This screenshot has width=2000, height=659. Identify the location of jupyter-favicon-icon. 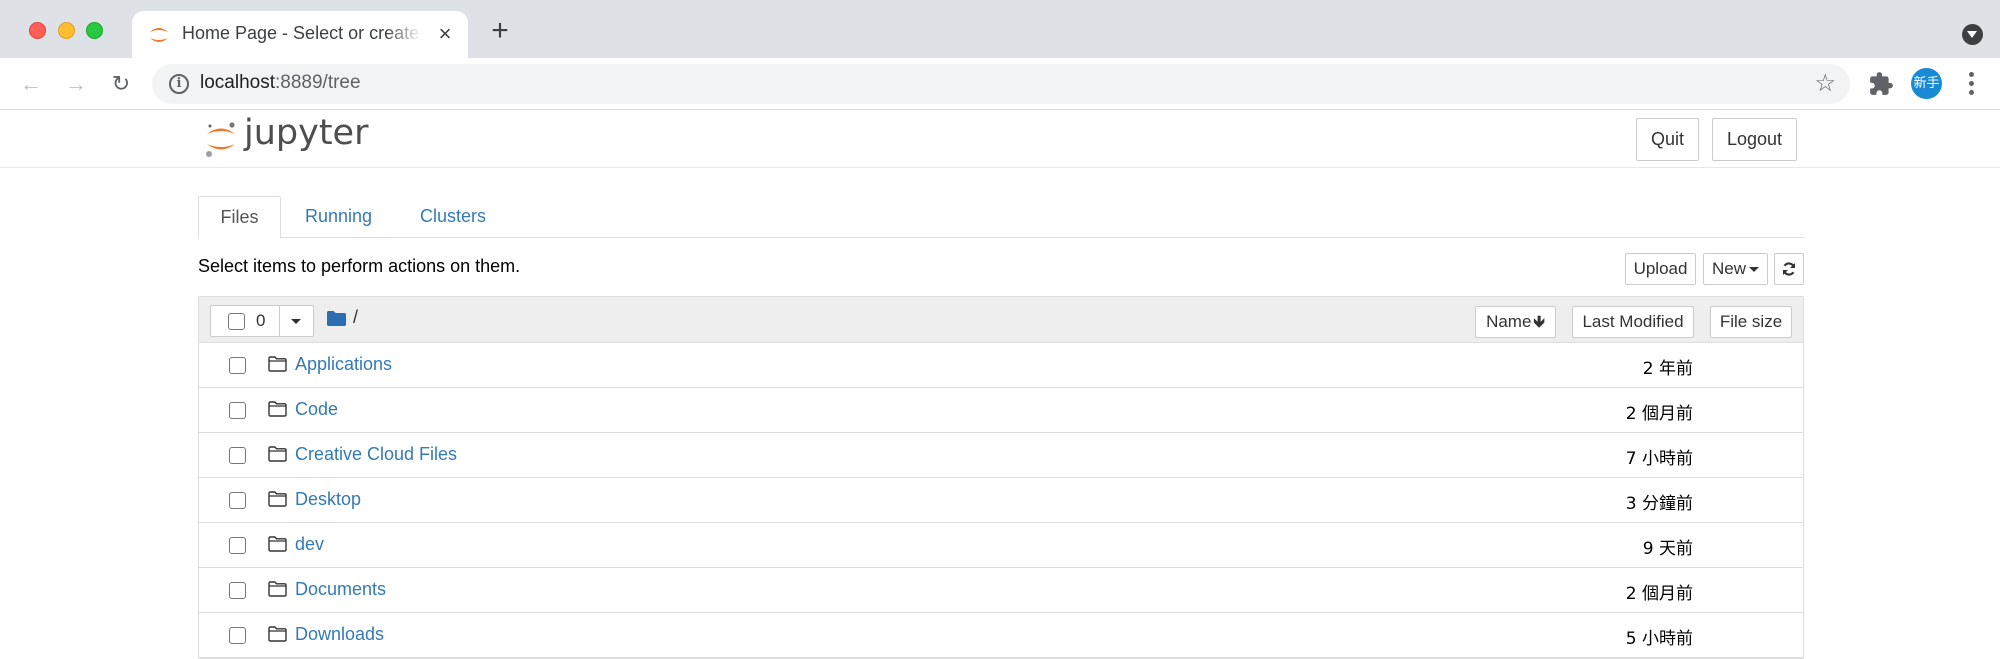
(159, 35).